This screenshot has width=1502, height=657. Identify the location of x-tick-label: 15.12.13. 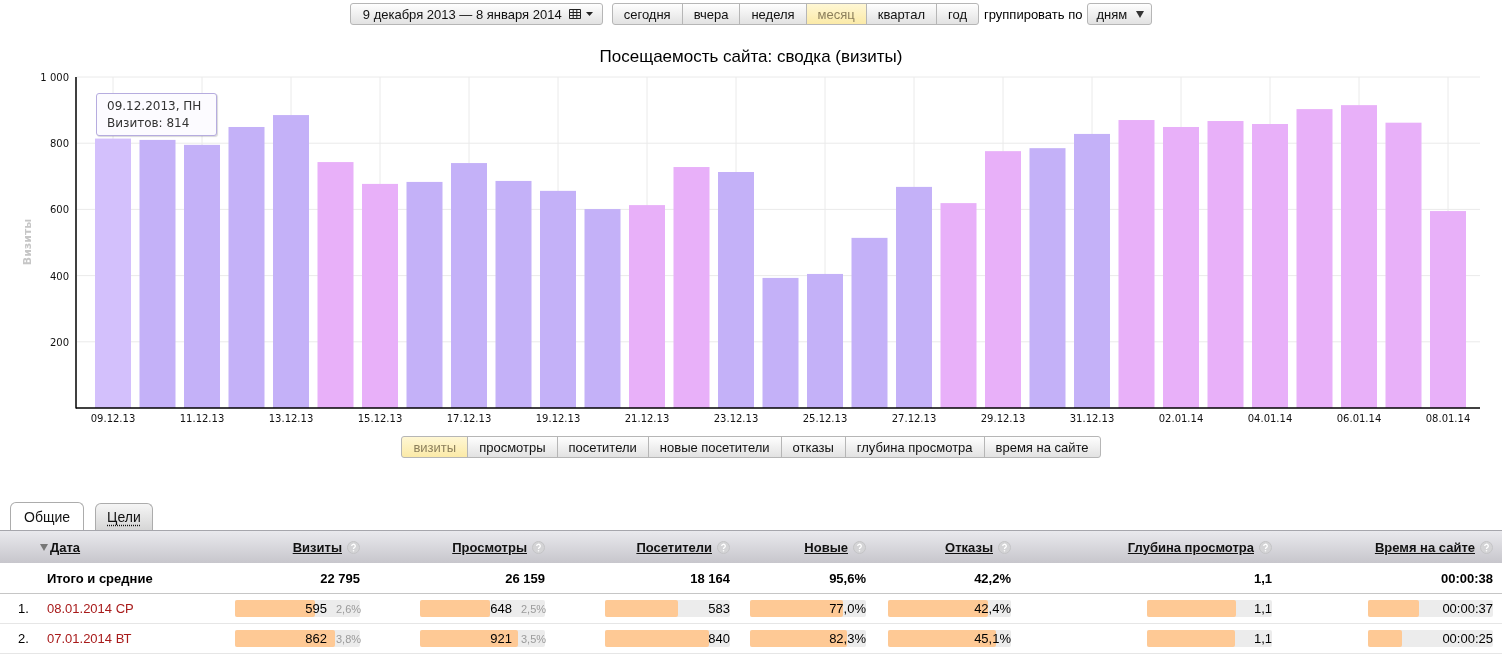
(380, 418).